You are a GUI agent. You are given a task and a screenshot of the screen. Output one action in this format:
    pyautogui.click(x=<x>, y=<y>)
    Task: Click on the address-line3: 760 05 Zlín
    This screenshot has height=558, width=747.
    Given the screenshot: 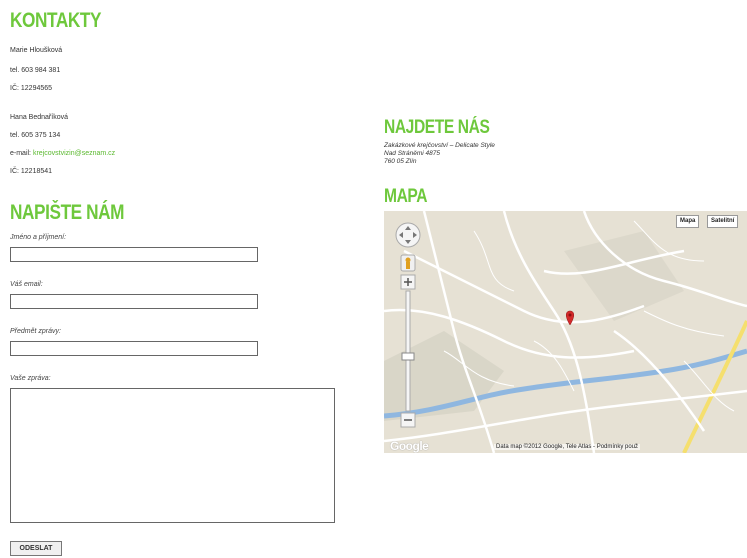 What is the action you would take?
    pyautogui.click(x=400, y=161)
    